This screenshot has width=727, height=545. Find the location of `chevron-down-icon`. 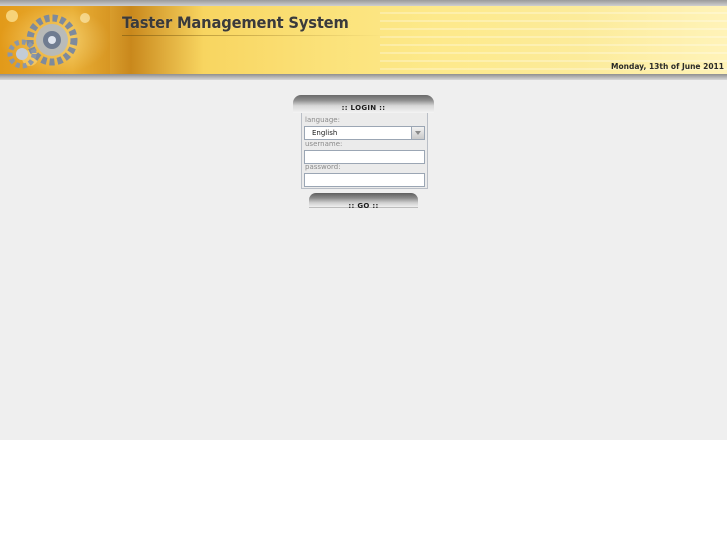

chevron-down-icon is located at coordinates (418, 133).